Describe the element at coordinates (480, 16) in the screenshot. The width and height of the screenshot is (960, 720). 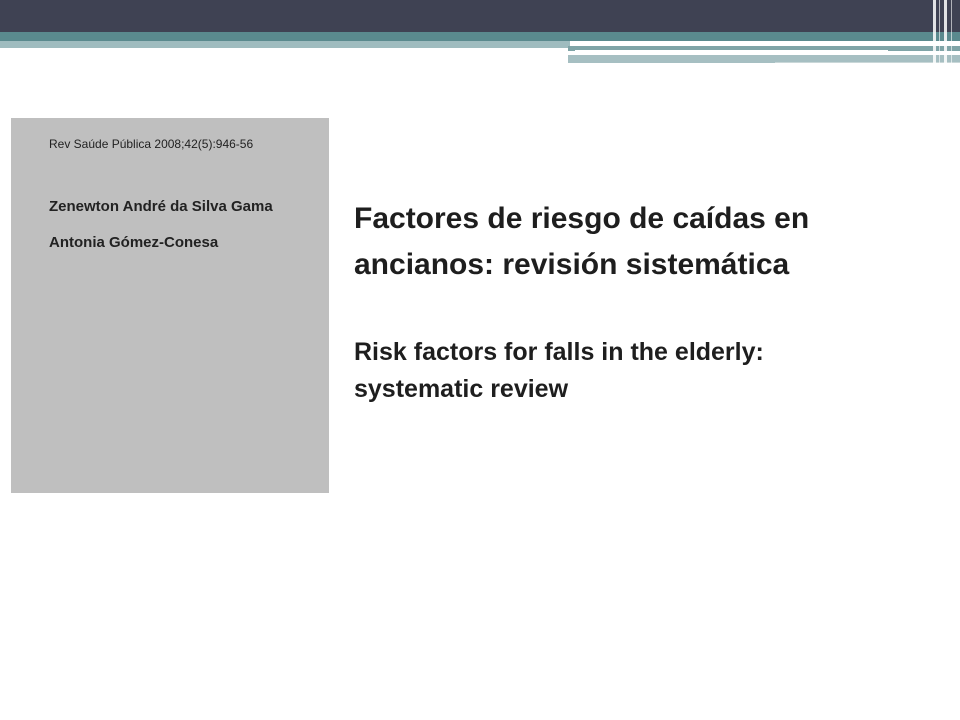
I see `slide-header-bar` at that location.